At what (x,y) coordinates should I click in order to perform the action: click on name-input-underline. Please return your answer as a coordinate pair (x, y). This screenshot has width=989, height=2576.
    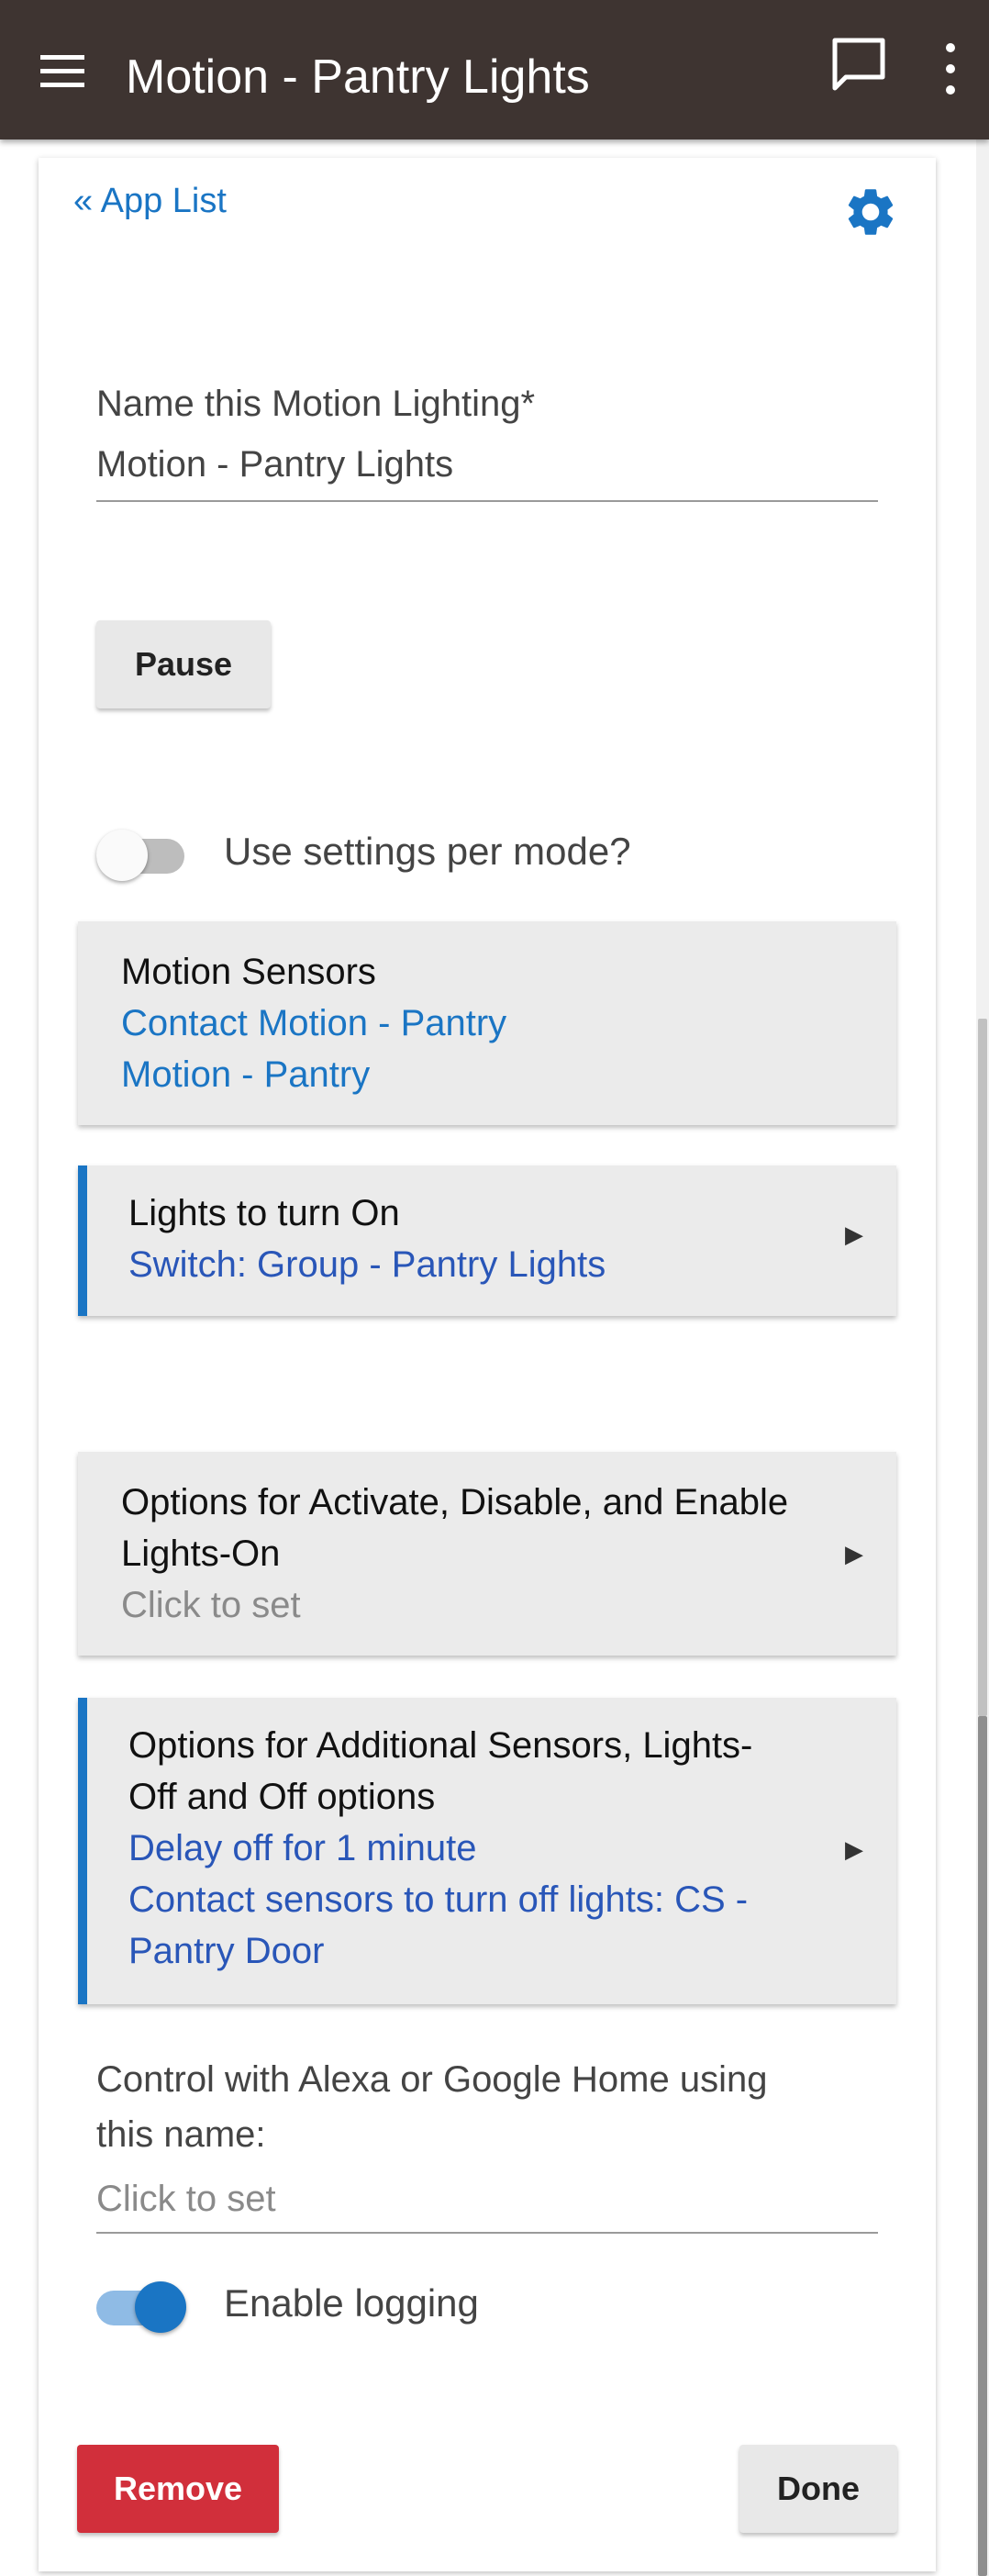
    Looking at the image, I should click on (487, 501).